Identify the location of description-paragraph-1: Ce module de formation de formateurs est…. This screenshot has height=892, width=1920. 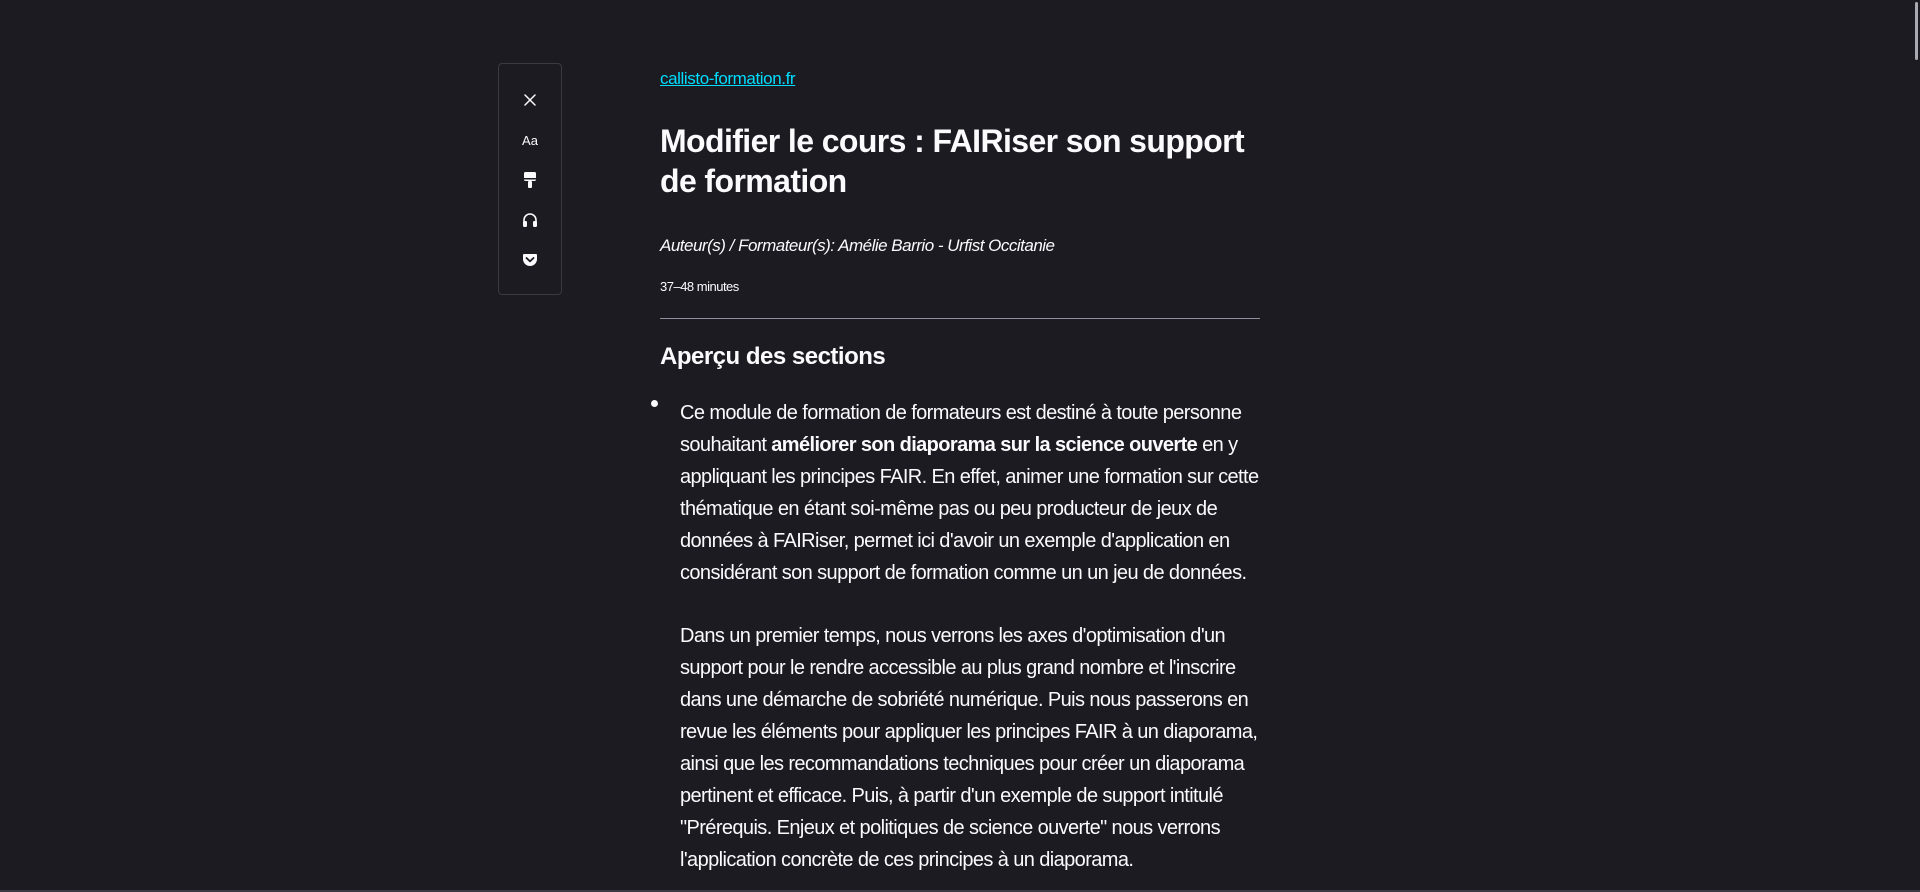
(969, 493).